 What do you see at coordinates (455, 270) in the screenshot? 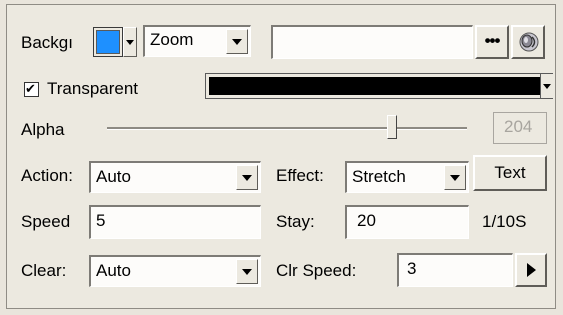
I see `clr-speed-input: 3` at bounding box center [455, 270].